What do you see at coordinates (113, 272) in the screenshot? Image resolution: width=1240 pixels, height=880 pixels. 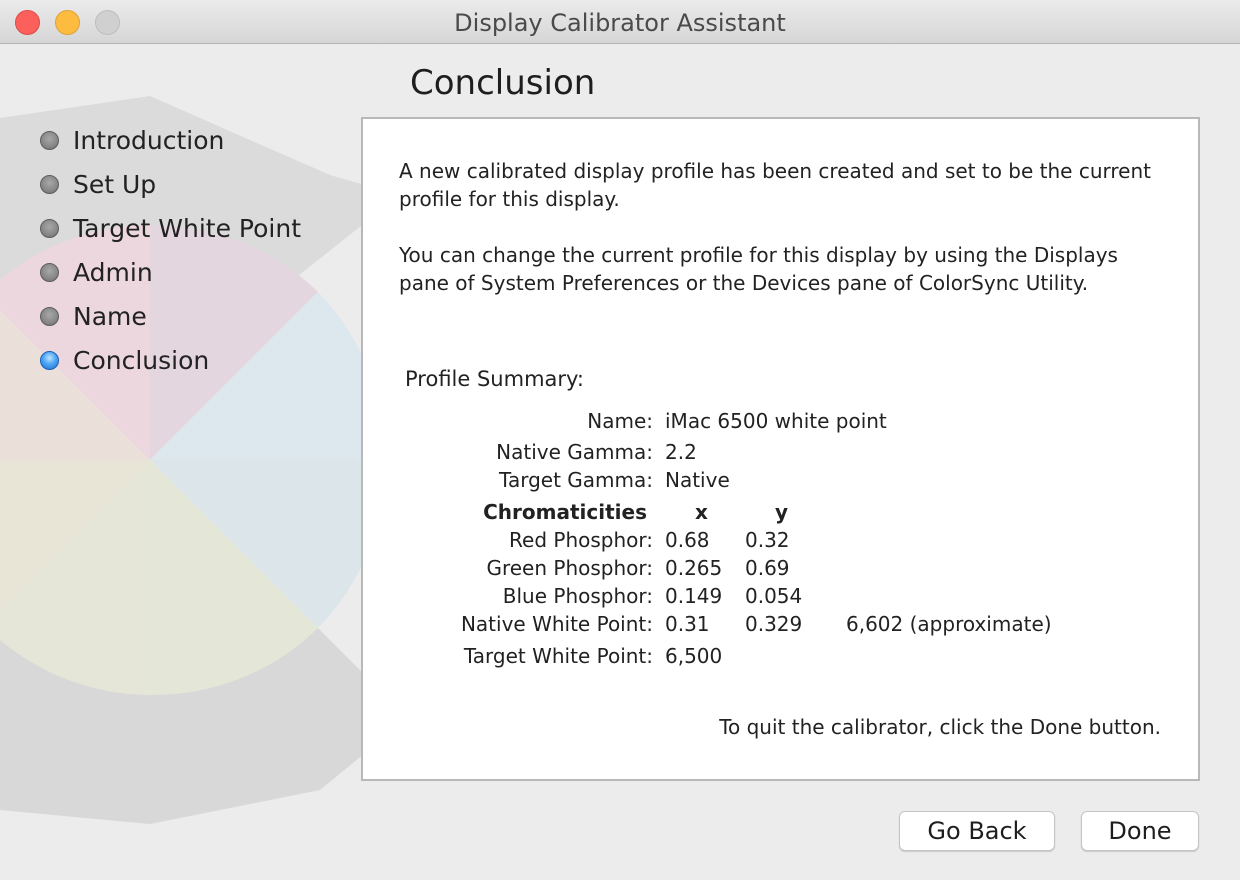 I see `step-label: Admin` at bounding box center [113, 272].